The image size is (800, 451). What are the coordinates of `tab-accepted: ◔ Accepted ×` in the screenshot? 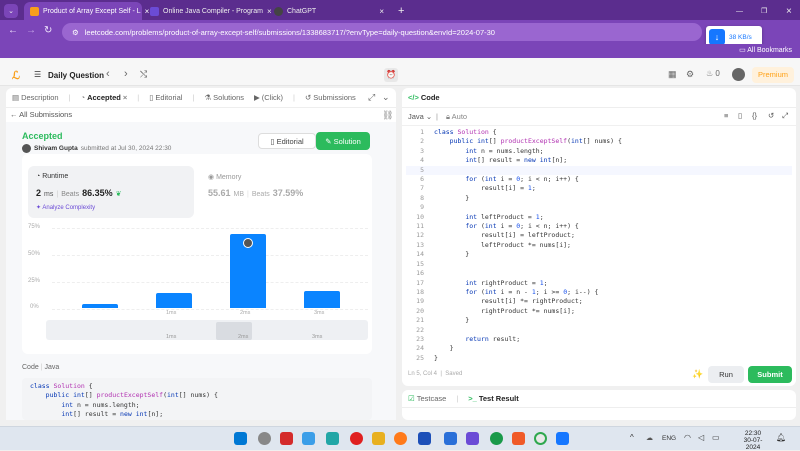 It's located at (104, 97).